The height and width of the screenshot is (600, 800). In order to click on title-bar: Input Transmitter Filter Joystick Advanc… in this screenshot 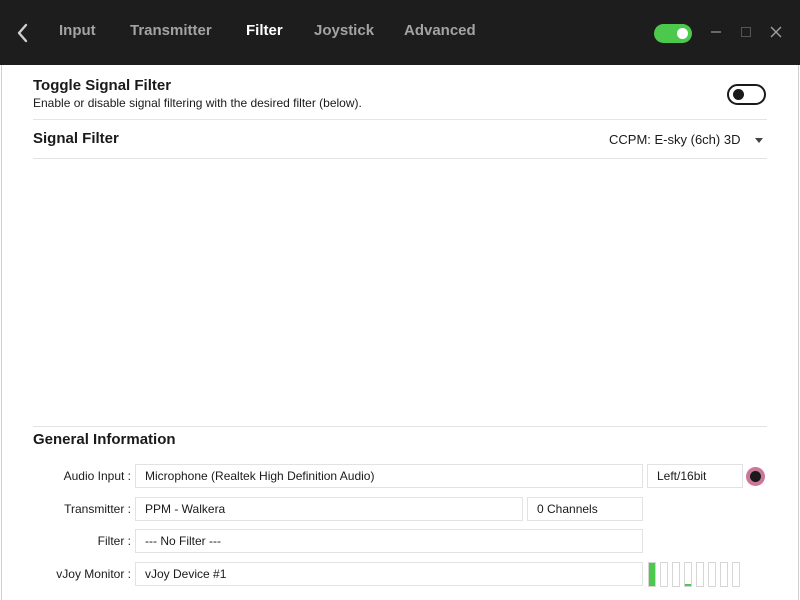, I will do `click(400, 32)`.